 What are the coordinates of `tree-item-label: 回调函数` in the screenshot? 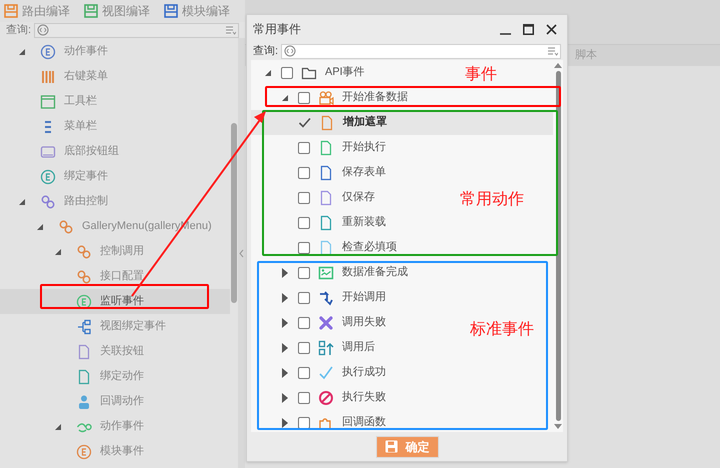 It's located at (364, 422).